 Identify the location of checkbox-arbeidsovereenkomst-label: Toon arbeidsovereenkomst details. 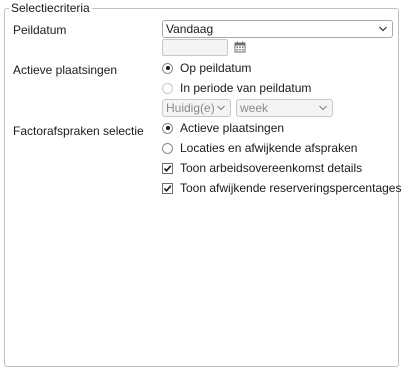
(271, 168).